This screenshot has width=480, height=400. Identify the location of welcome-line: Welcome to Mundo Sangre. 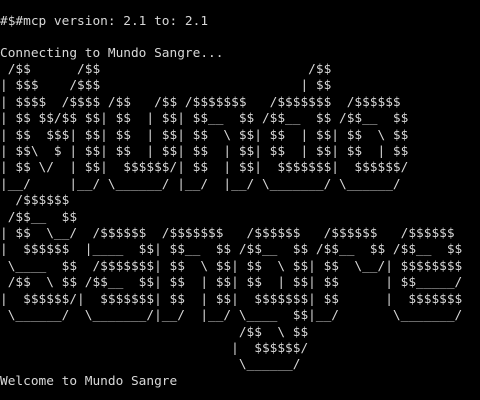
(89, 381).